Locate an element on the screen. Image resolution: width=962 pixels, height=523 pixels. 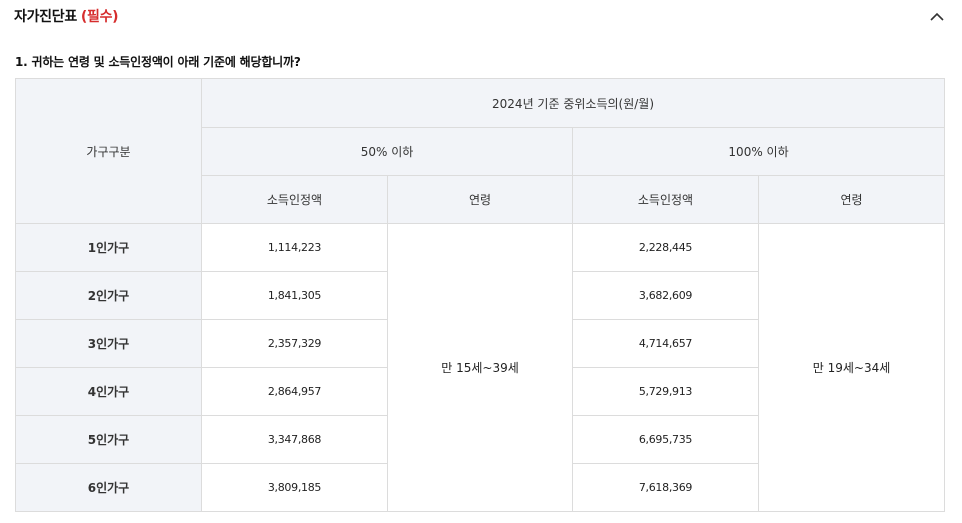
income-100-cell: 5,729,913 is located at coordinates (665, 391).